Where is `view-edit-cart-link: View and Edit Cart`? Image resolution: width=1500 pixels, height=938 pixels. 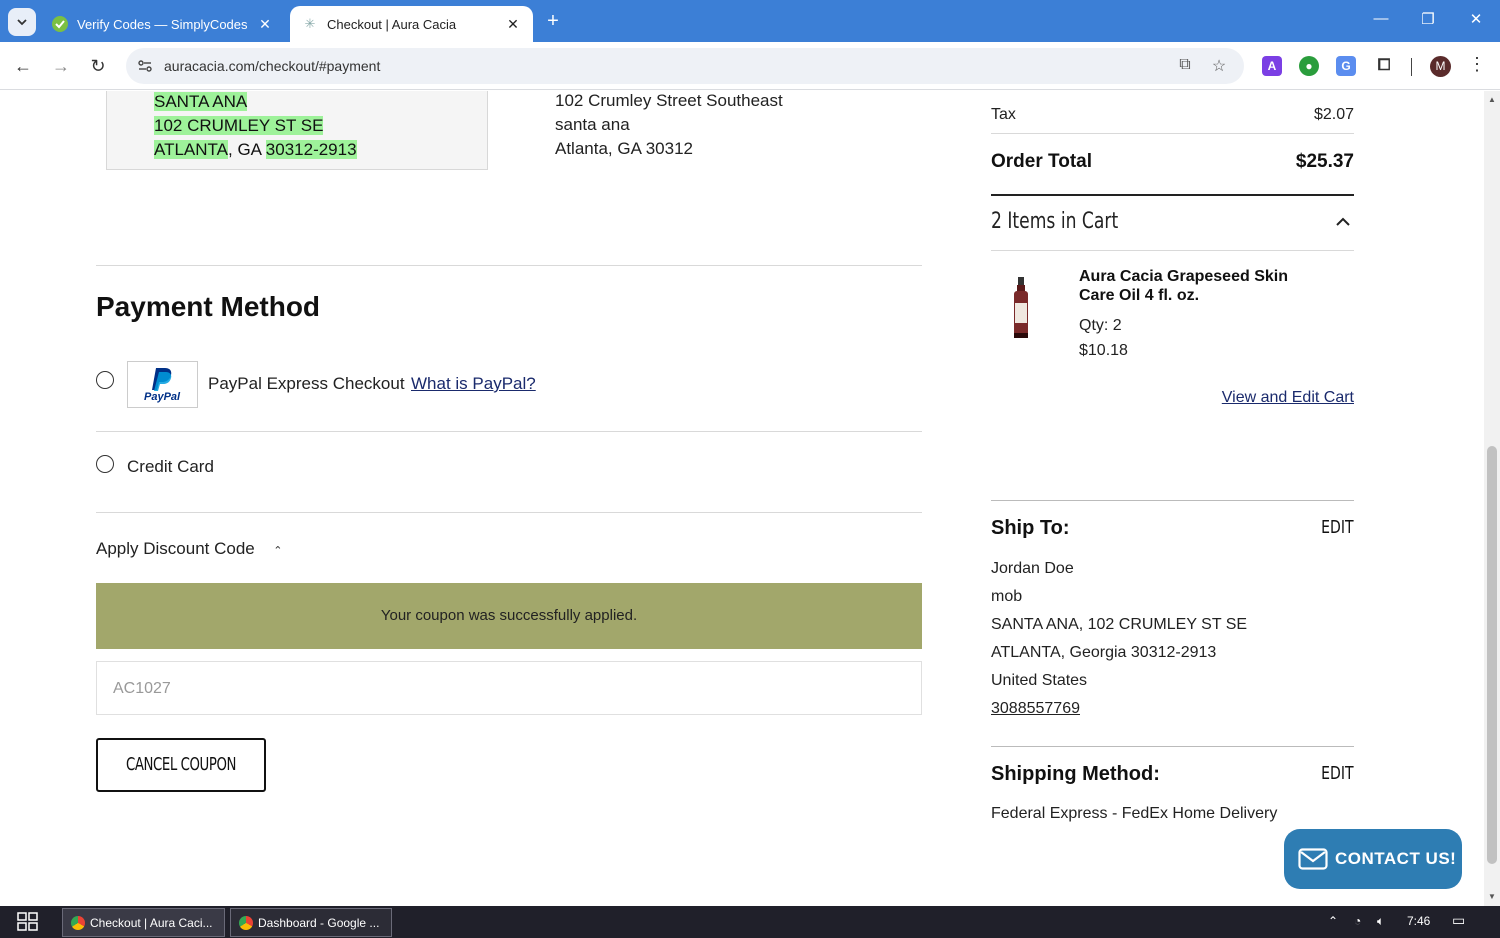
view-edit-cart-link: View and Edit Cart is located at coordinates (1272, 398).